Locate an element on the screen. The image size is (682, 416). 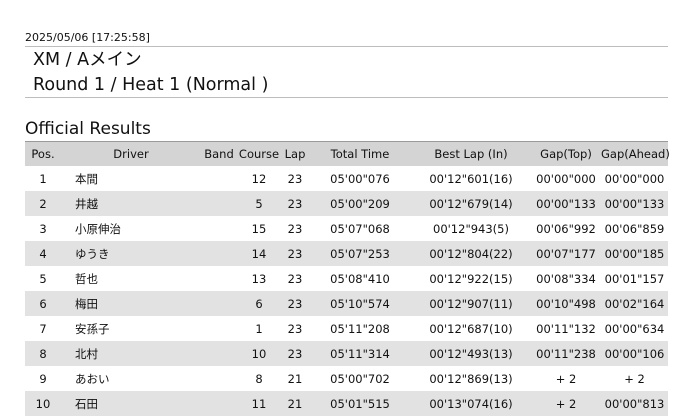
cell-total-time: 05'11"208 is located at coordinates (360, 328).